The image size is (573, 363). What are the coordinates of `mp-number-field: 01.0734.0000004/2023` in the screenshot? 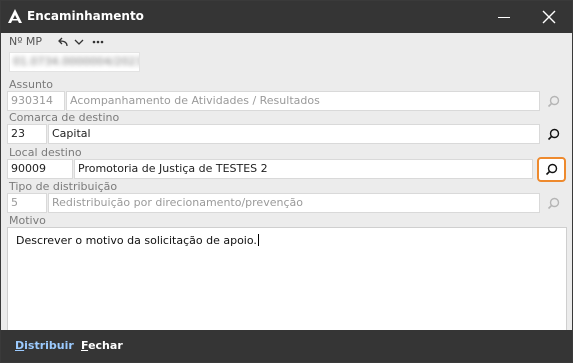 It's located at (74, 62).